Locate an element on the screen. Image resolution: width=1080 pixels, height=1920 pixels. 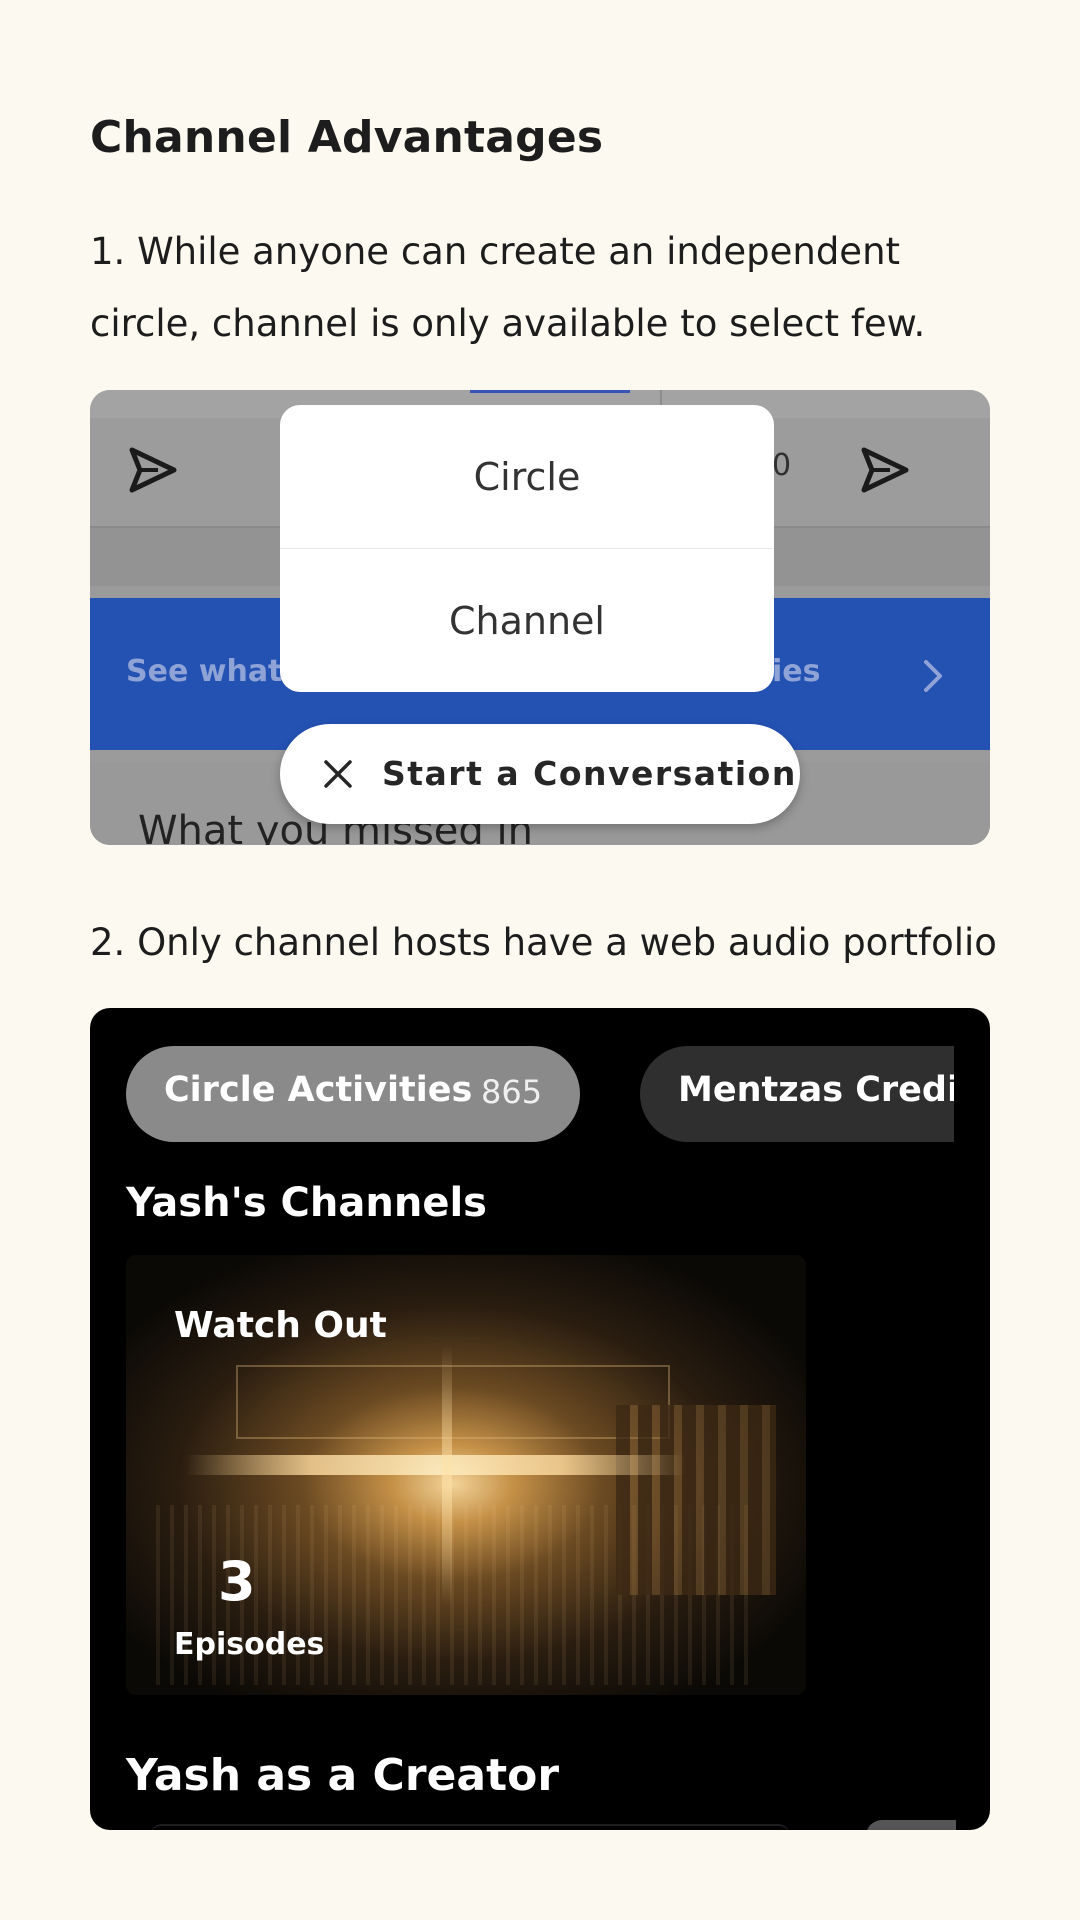
chip-mentzas-credit: Mentzas Credit is located at coordinates (797, 1094).